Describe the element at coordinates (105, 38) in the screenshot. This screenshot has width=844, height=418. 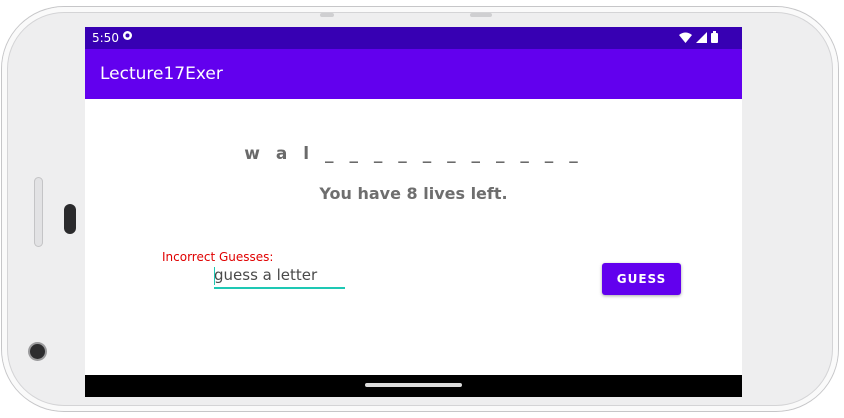
I see `status-time: 5:50` at that location.